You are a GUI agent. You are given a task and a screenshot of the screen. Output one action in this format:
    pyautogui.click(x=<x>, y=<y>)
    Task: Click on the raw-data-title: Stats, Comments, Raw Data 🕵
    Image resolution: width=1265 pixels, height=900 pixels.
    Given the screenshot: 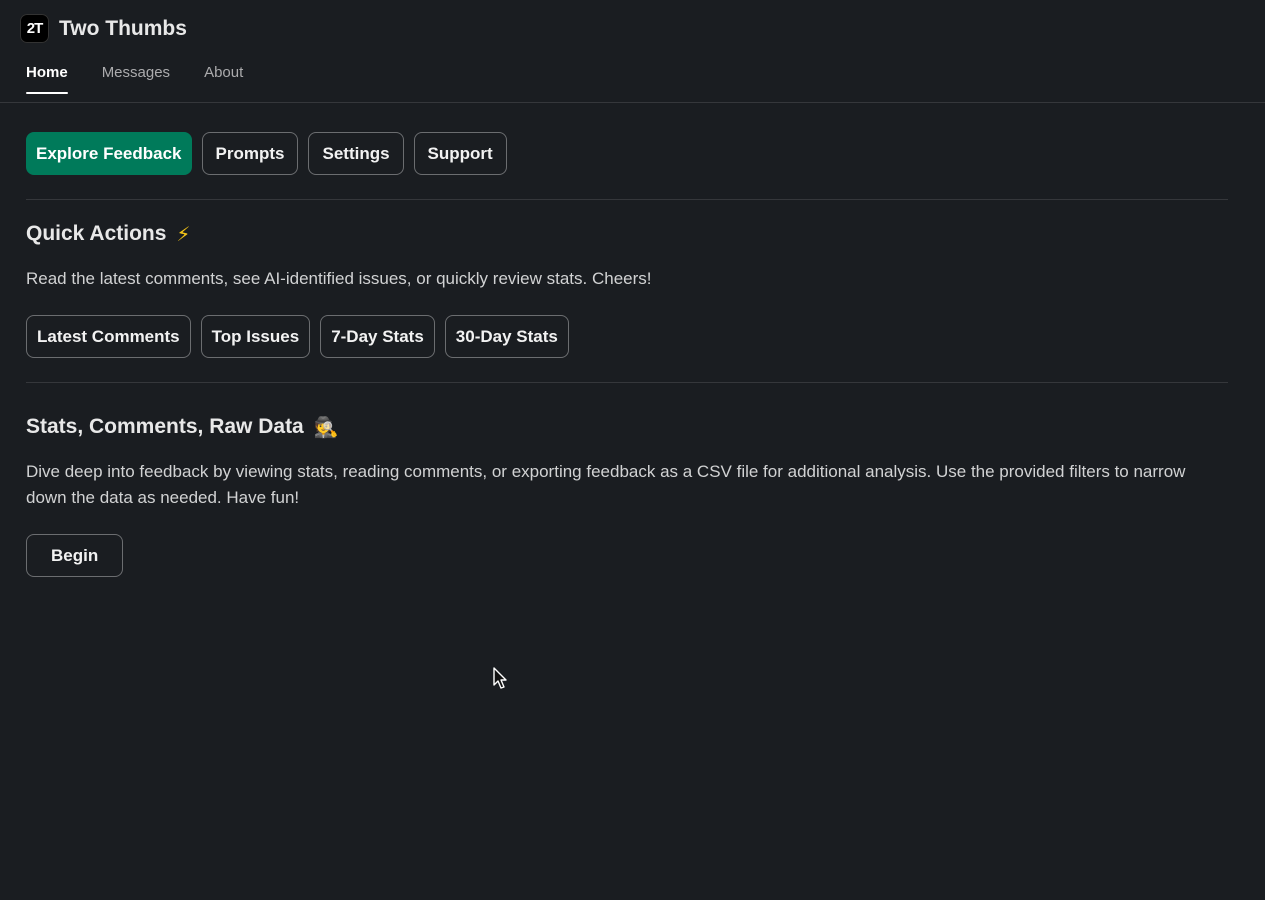 What is the action you would take?
    pyautogui.click(x=627, y=427)
    